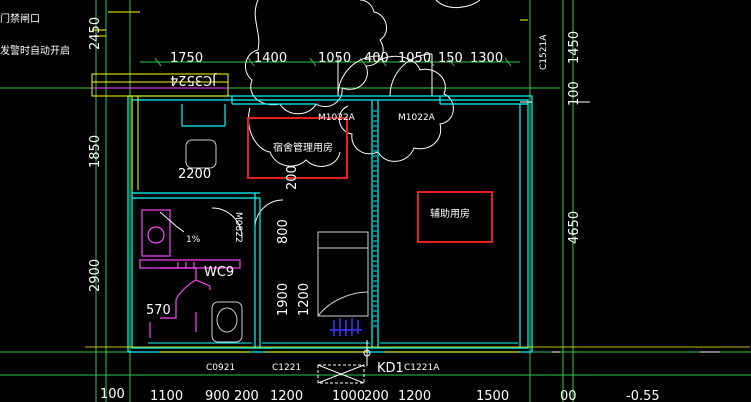 Image resolution: width=751 pixels, height=402 pixels. I want to click on note-line1: 门禁闸口, so click(20, 18).